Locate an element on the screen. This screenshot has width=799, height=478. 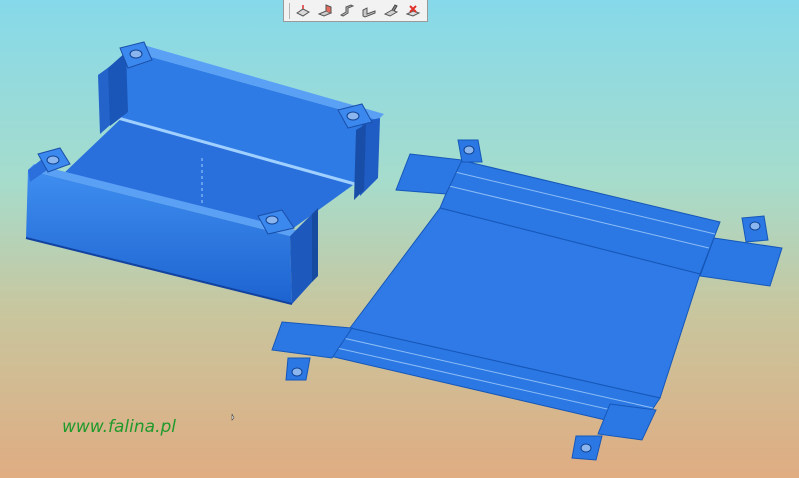
mouse-cursor-icon is located at coordinates (233, 417).